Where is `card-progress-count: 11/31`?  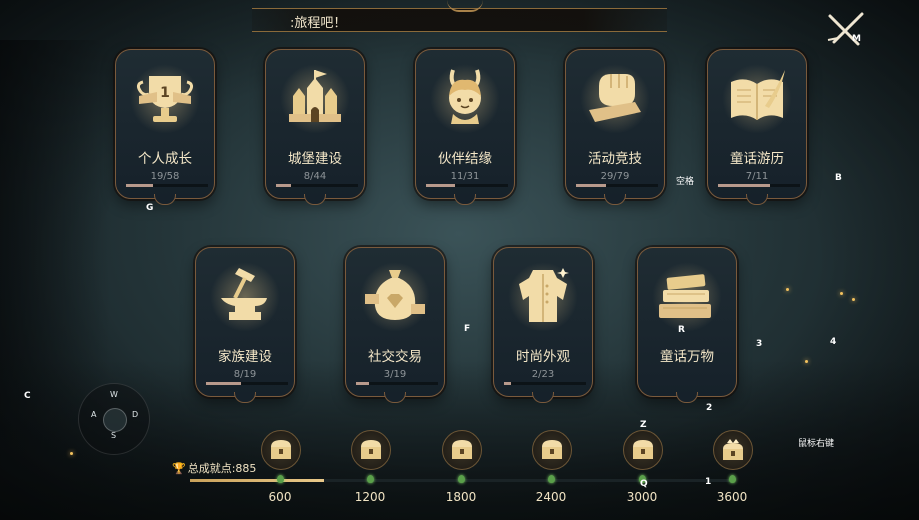
card-progress-count: 11/31 is located at coordinates (465, 176).